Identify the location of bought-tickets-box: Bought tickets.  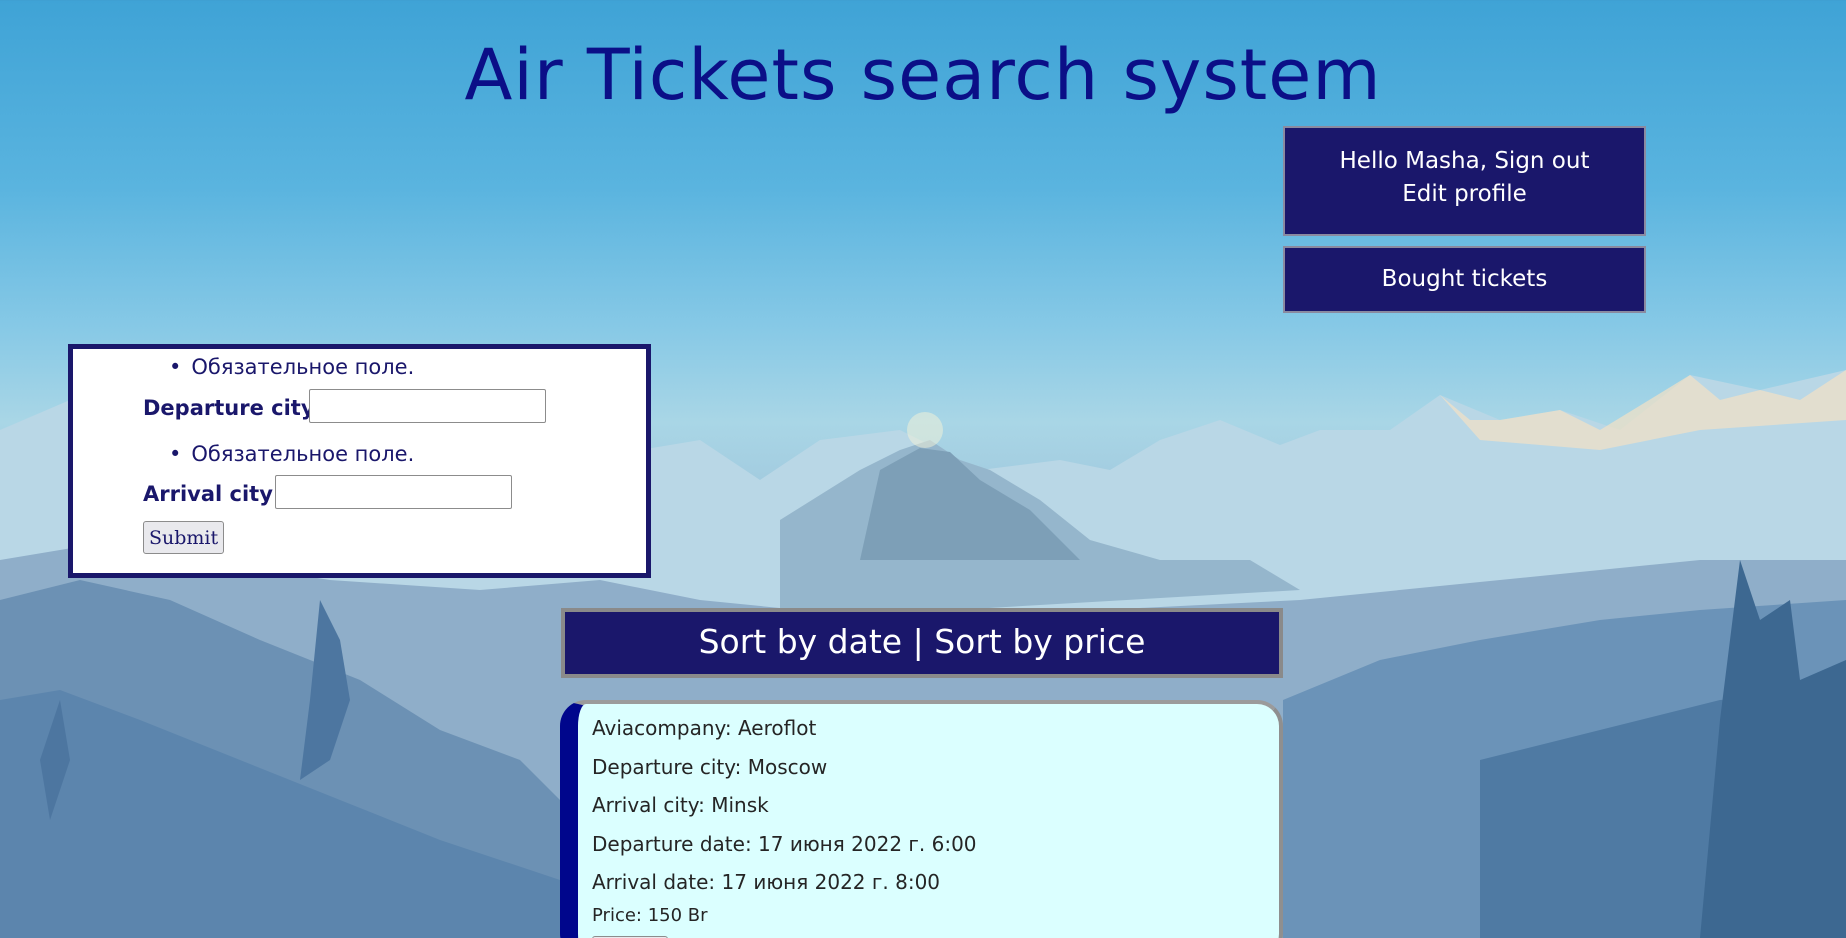
(1464, 279).